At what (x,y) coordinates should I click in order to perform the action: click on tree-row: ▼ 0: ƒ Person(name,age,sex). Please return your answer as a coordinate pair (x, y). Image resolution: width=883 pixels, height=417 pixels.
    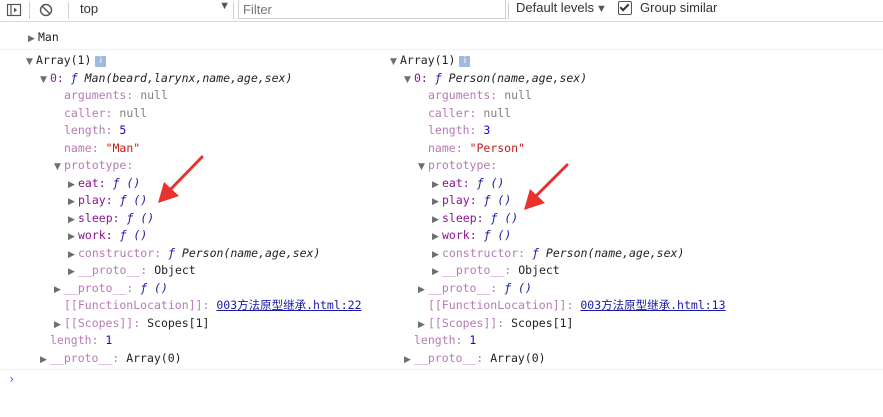
    Looking at the image, I should click on (495, 78).